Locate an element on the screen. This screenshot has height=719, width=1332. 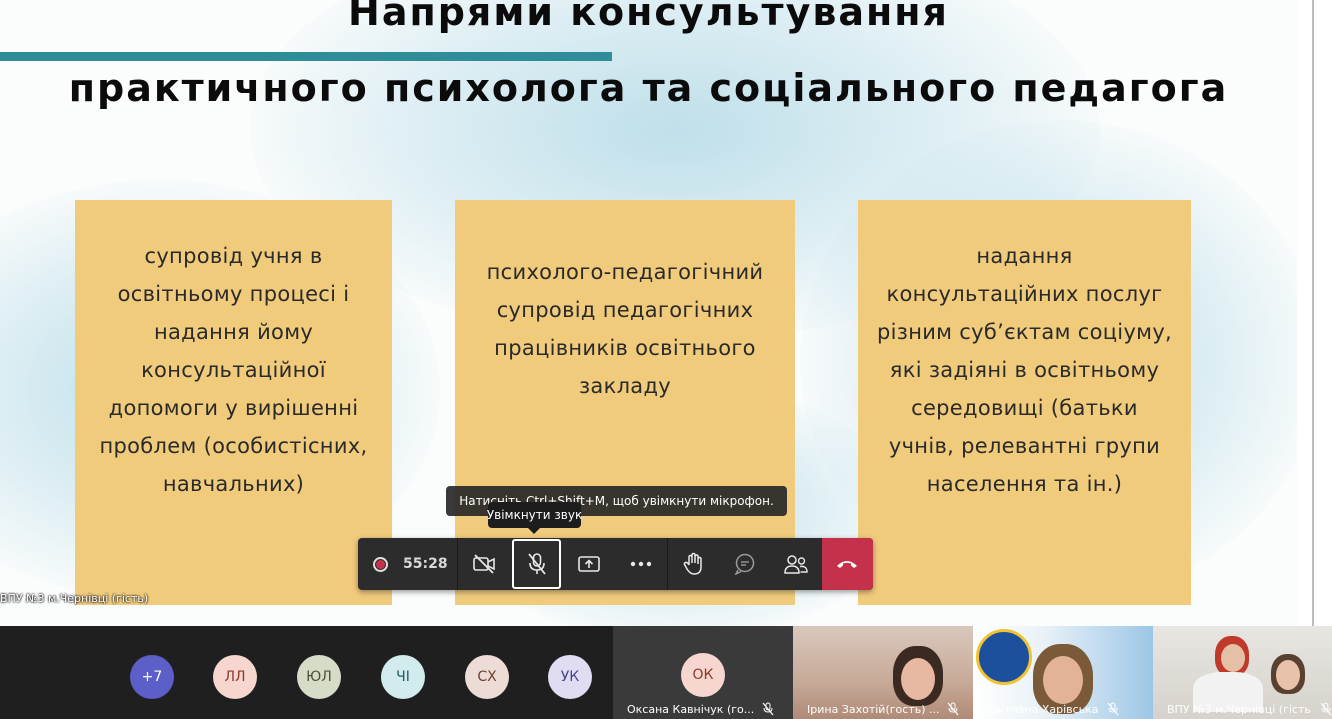
people-icon is located at coordinates (796, 564).